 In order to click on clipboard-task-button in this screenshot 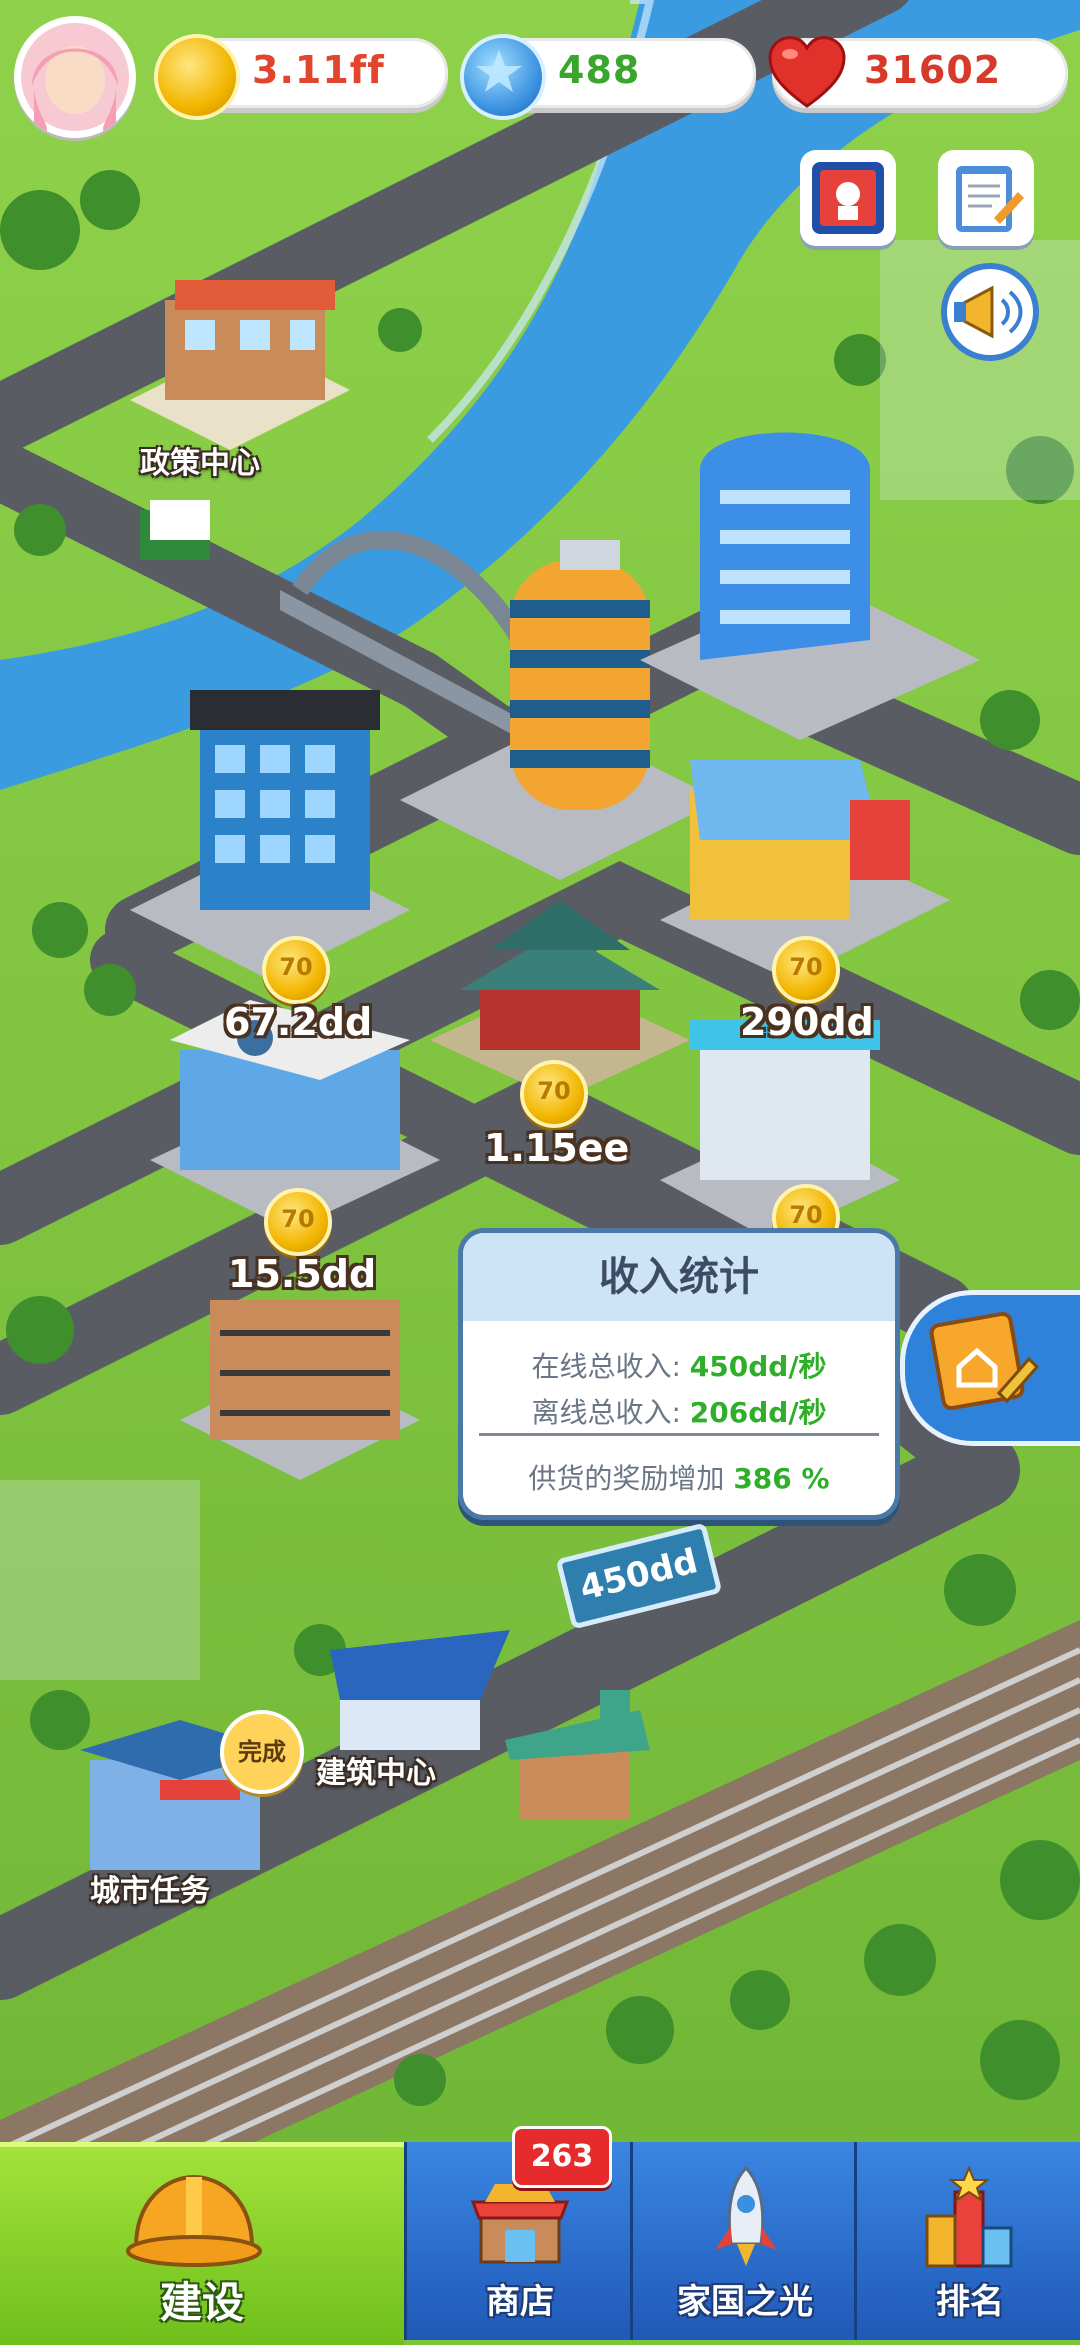, I will do `click(986, 198)`.